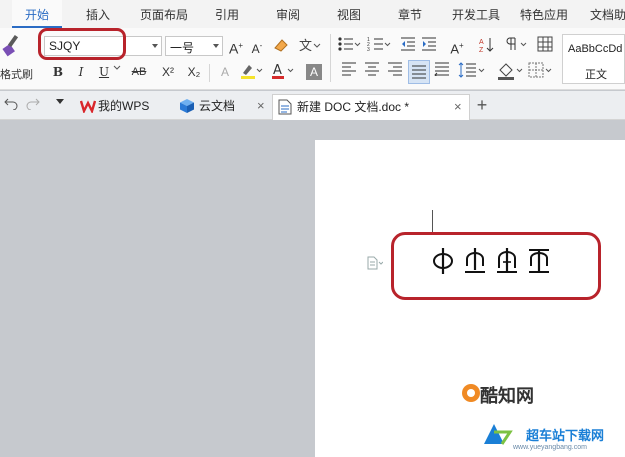  I want to click on svg-text: Z, so click(481, 50).